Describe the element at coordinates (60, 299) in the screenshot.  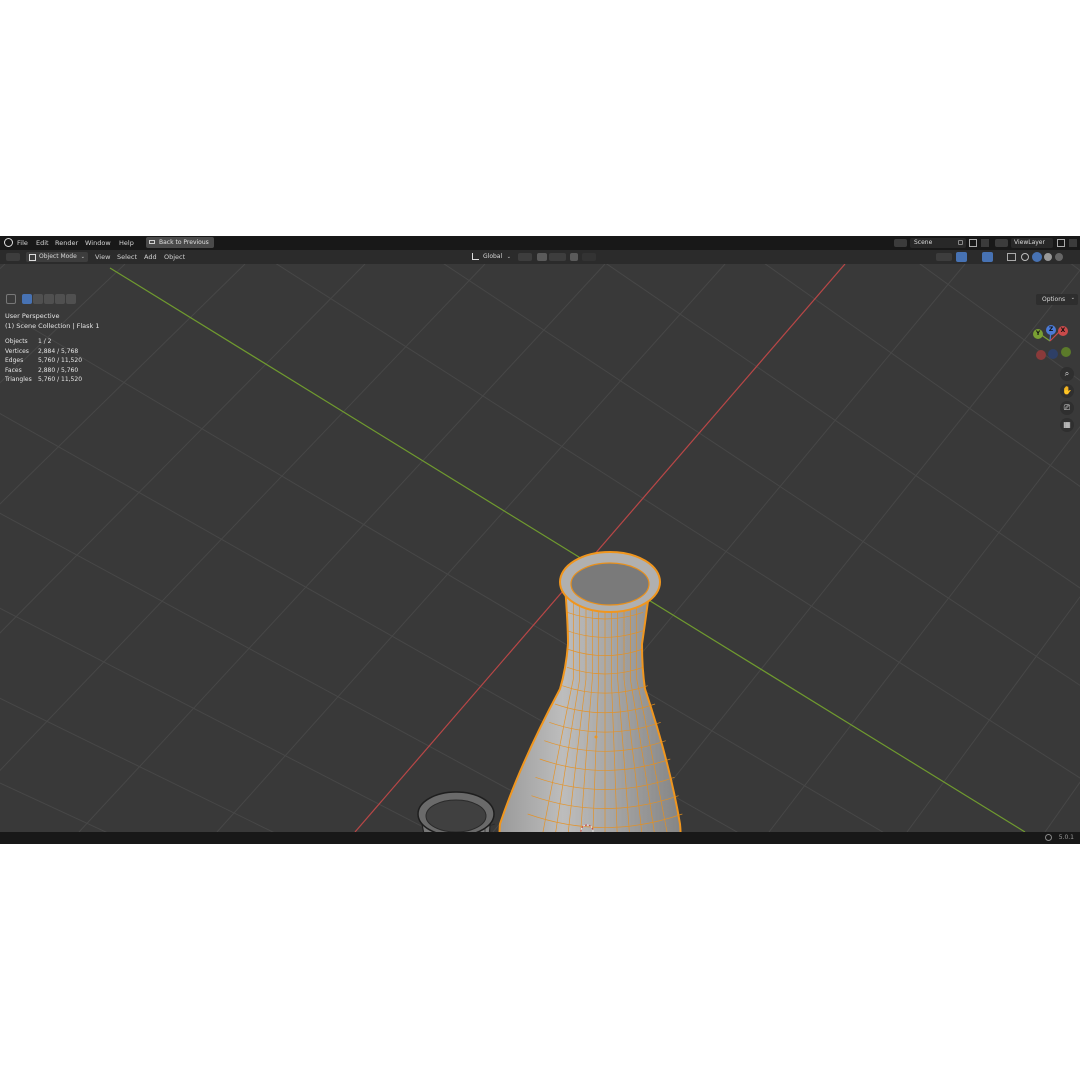
I see `select-invert-icon` at that location.